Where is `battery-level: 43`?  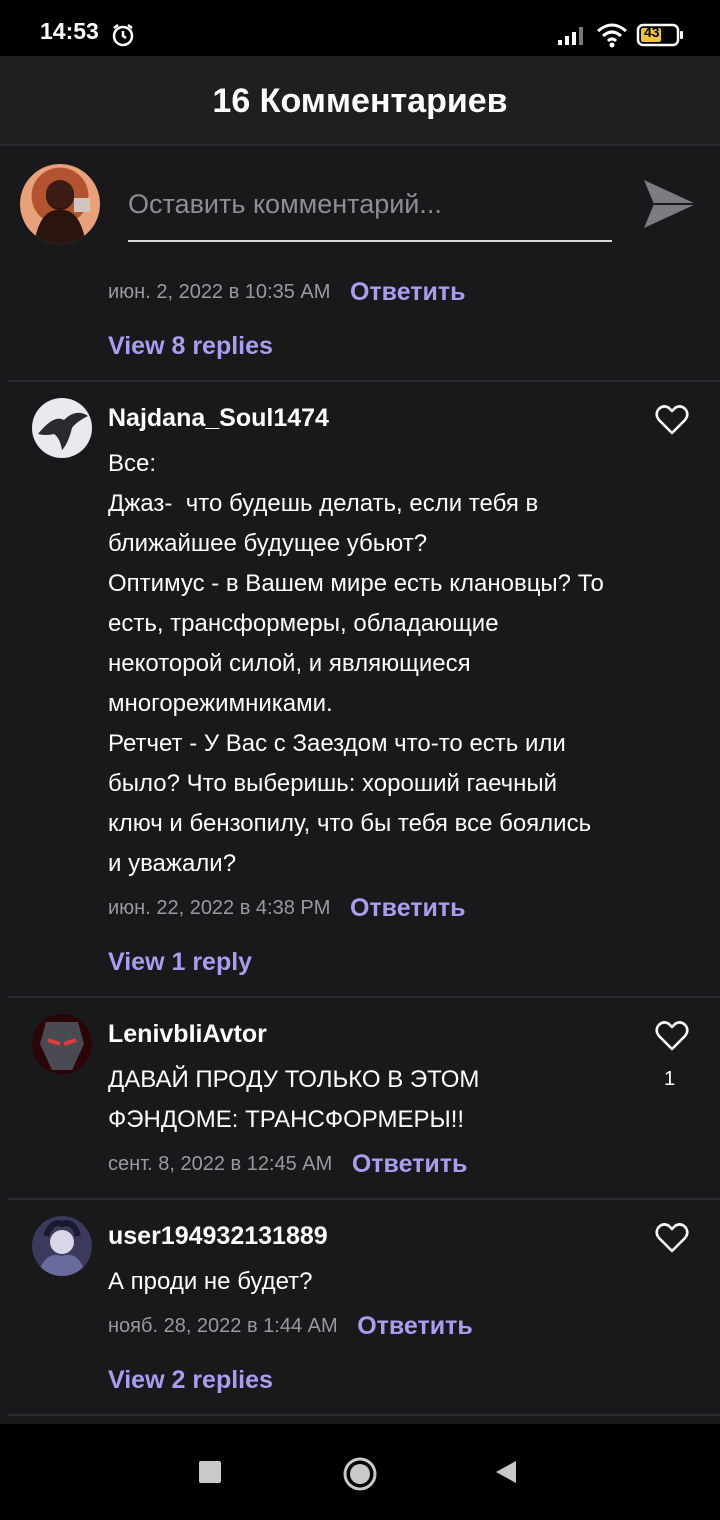
battery-level: 43 is located at coordinates (652, 32).